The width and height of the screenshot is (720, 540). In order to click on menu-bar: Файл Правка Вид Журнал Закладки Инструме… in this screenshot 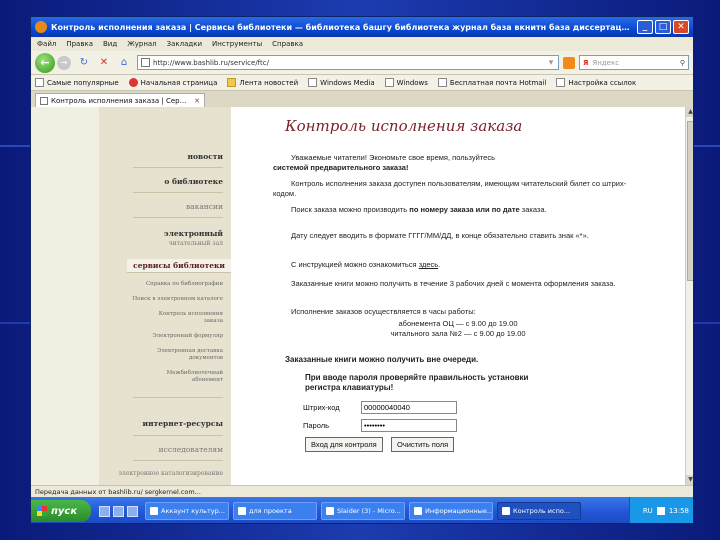, I will do `click(362, 44)`.